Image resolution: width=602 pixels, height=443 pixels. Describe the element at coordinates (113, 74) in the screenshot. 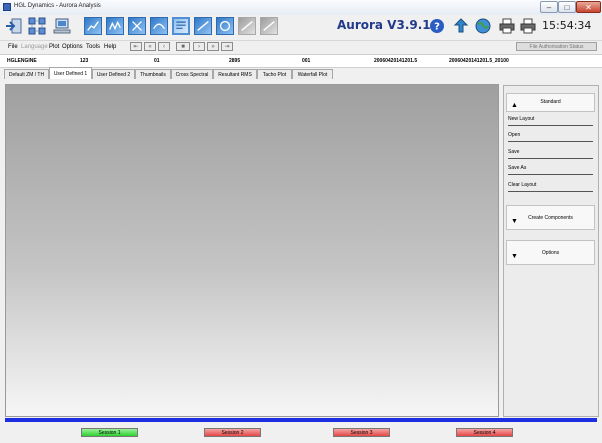

I see `tab-user-defined-2: User Defined 2` at that location.